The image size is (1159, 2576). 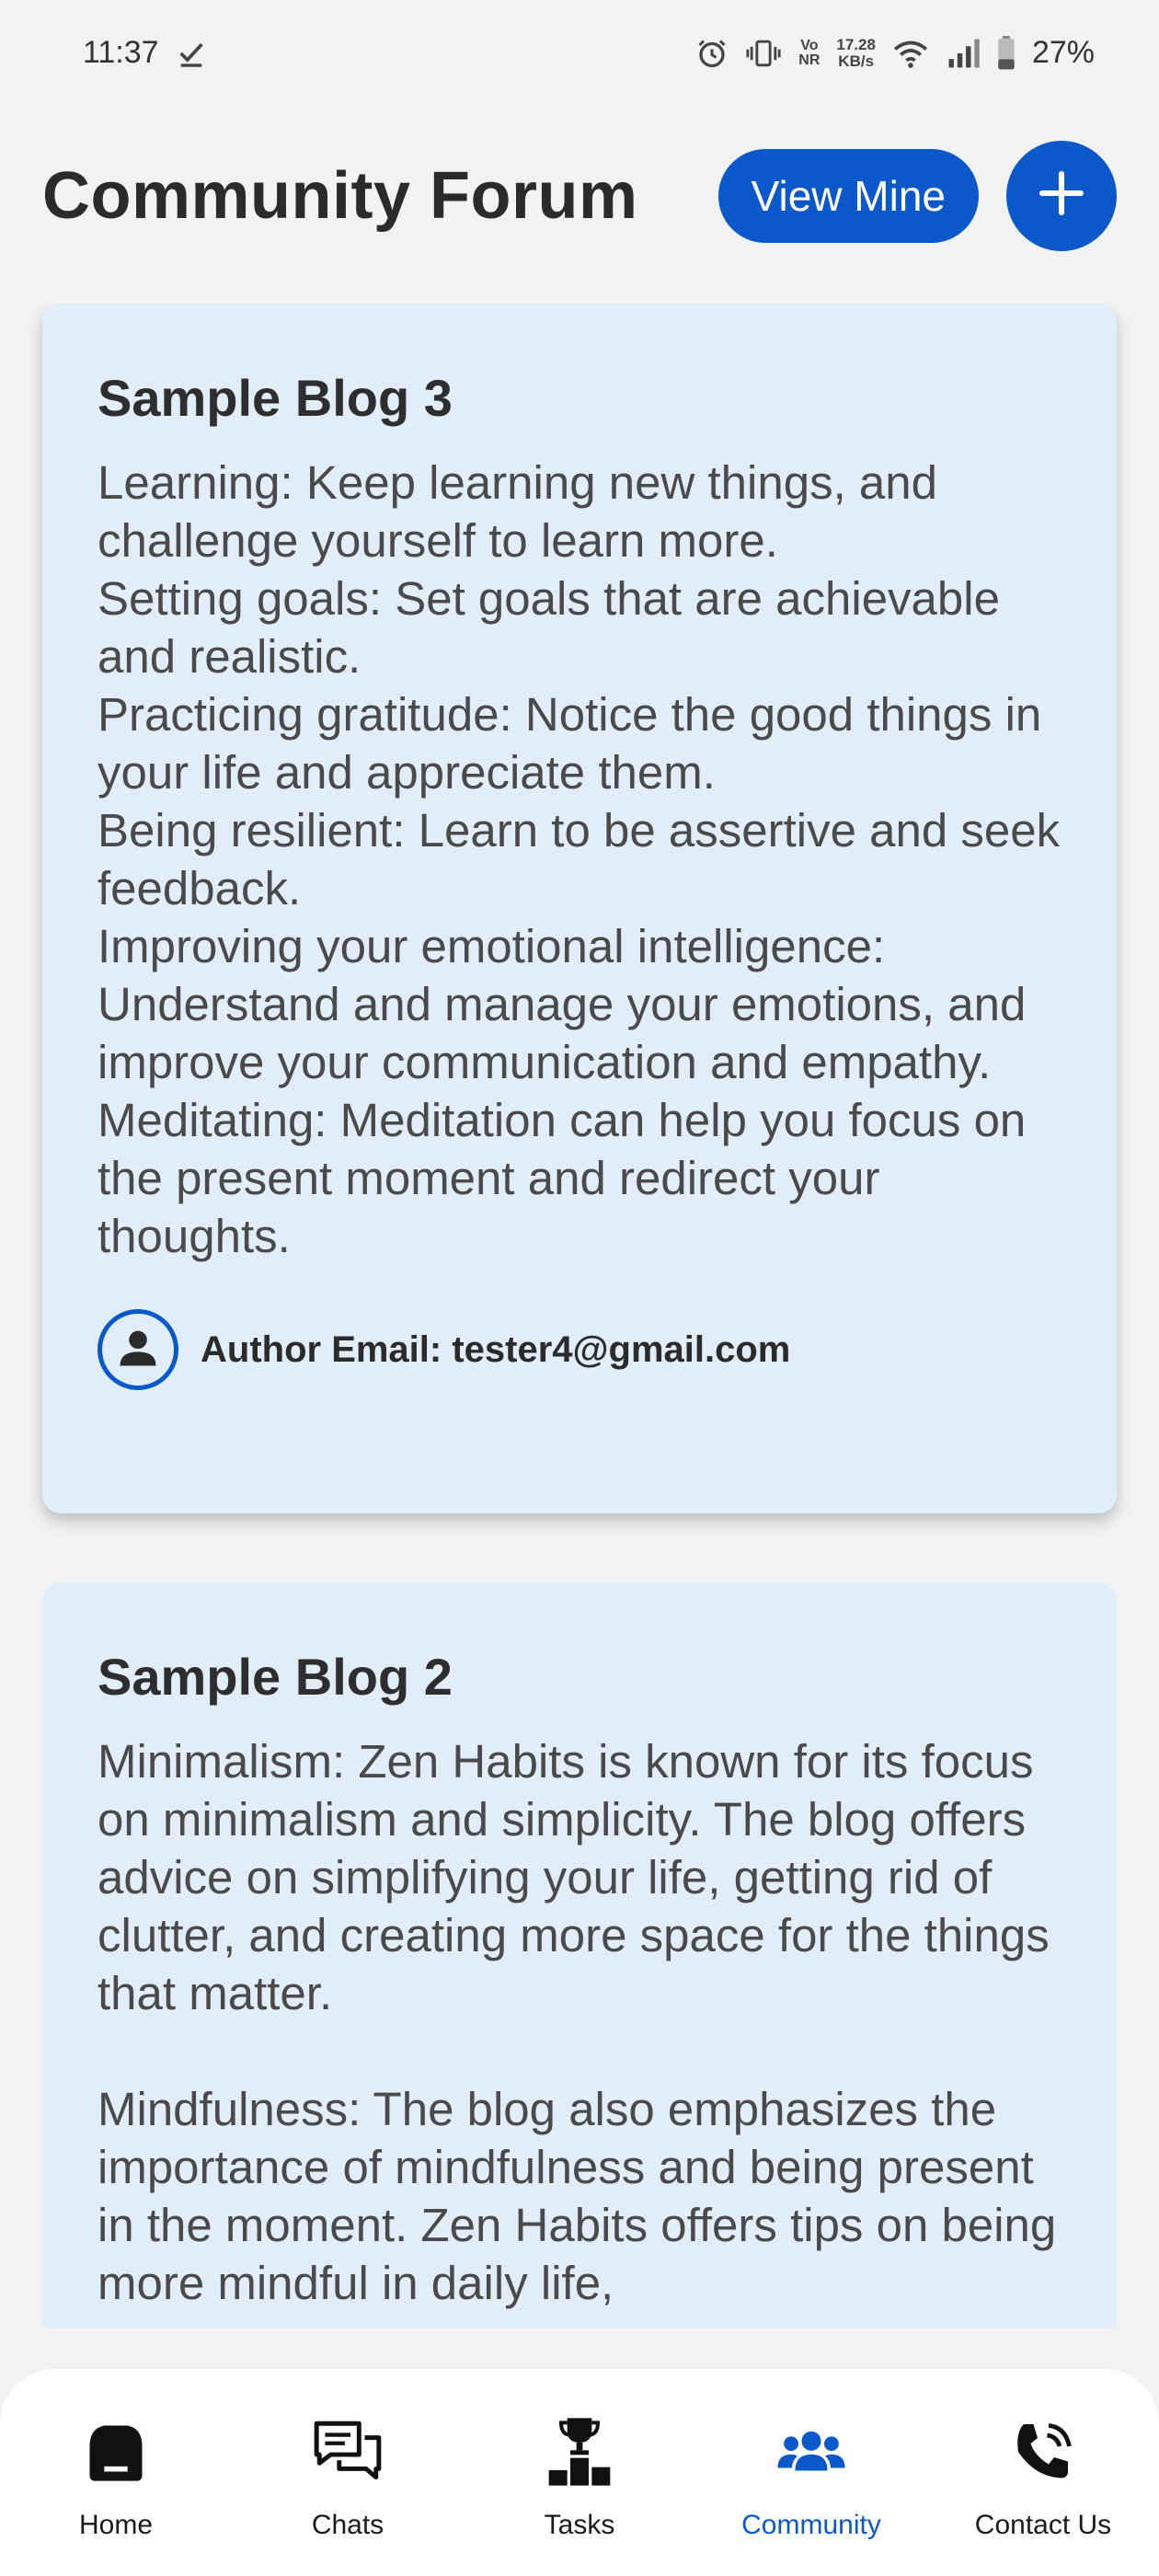 What do you see at coordinates (811, 2525) in the screenshot?
I see `nav-label: Community` at bounding box center [811, 2525].